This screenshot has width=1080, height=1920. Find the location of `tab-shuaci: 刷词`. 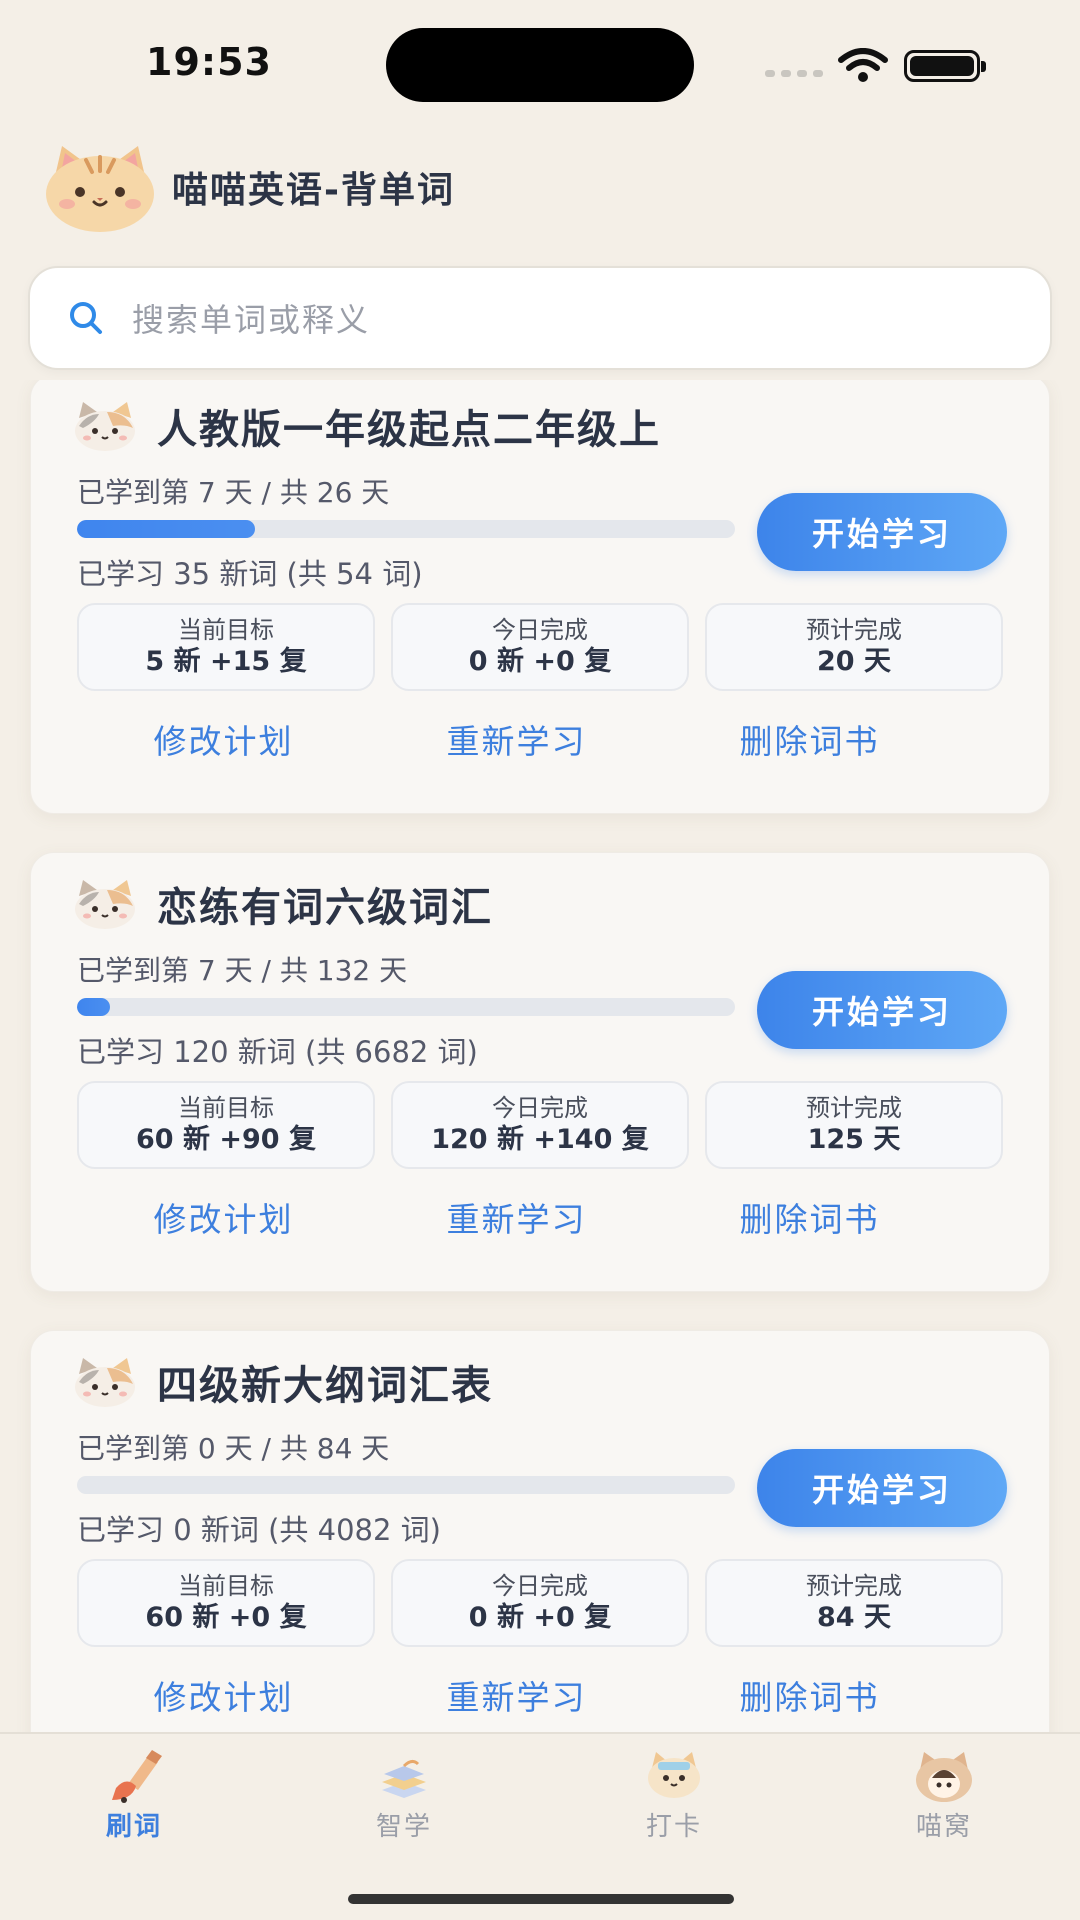

tab-shuaci: 刷词 is located at coordinates (134, 1795).